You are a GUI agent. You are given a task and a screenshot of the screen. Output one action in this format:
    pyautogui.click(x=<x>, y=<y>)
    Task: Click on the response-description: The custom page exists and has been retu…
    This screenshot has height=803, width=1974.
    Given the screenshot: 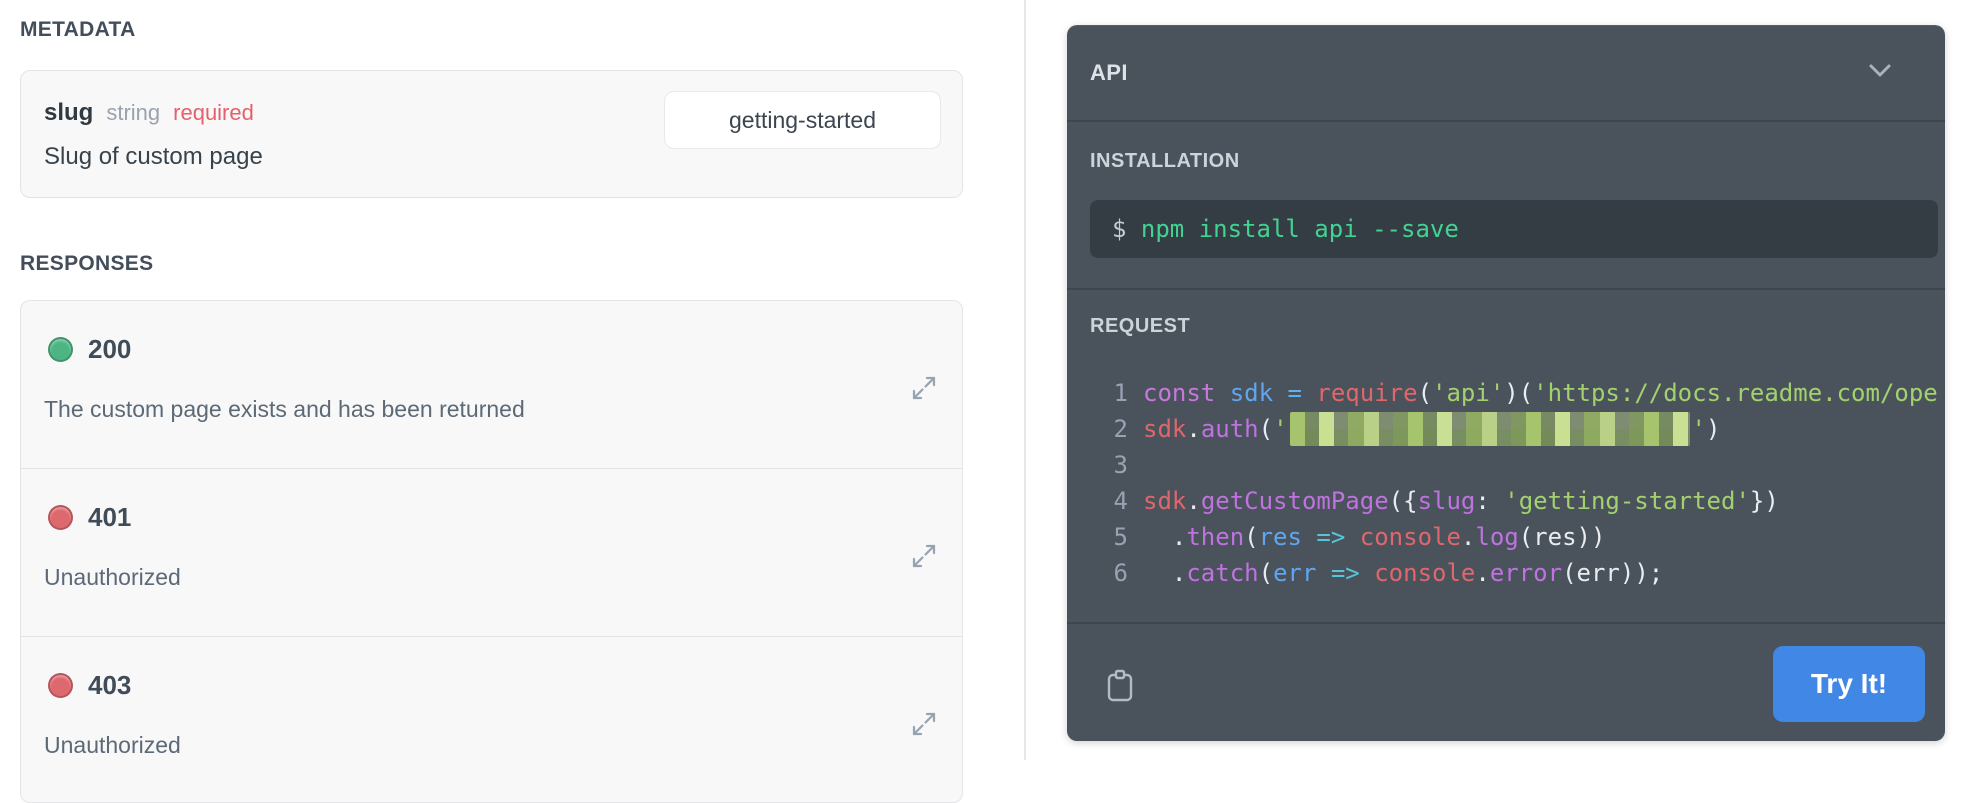 What is the action you would take?
    pyautogui.click(x=284, y=409)
    